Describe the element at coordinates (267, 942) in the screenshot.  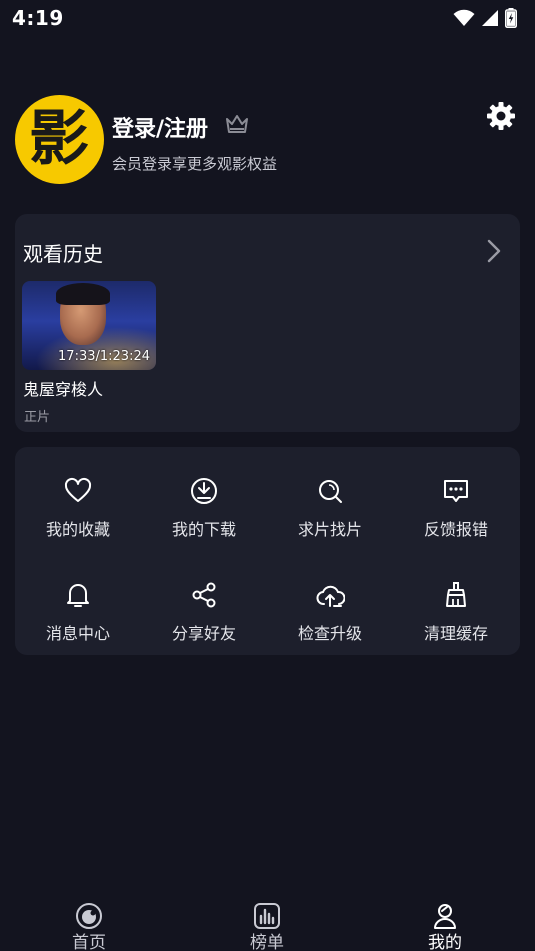
I see `nav-label: 榜单` at that location.